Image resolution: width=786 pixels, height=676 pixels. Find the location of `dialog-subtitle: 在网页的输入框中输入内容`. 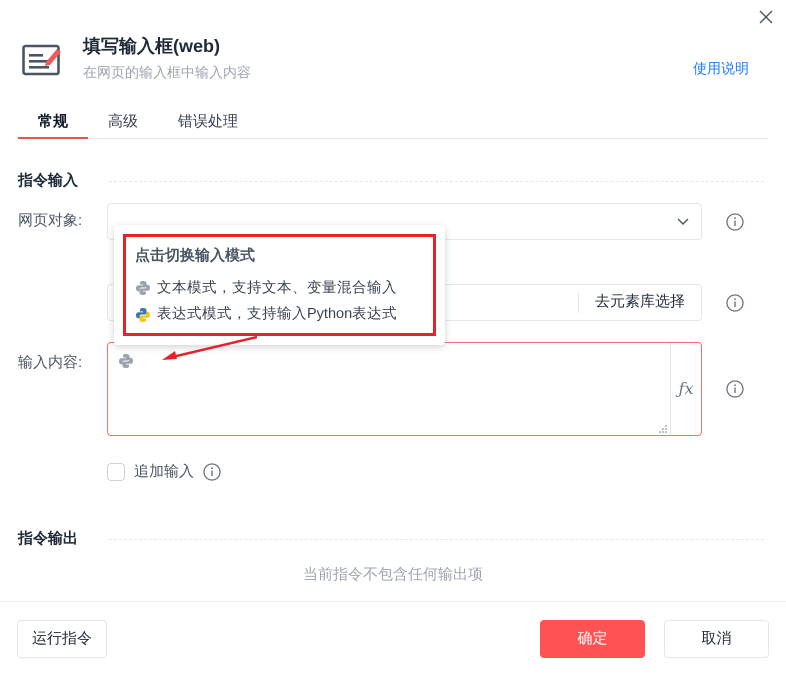

dialog-subtitle: 在网页的输入框中输入内容 is located at coordinates (167, 72).